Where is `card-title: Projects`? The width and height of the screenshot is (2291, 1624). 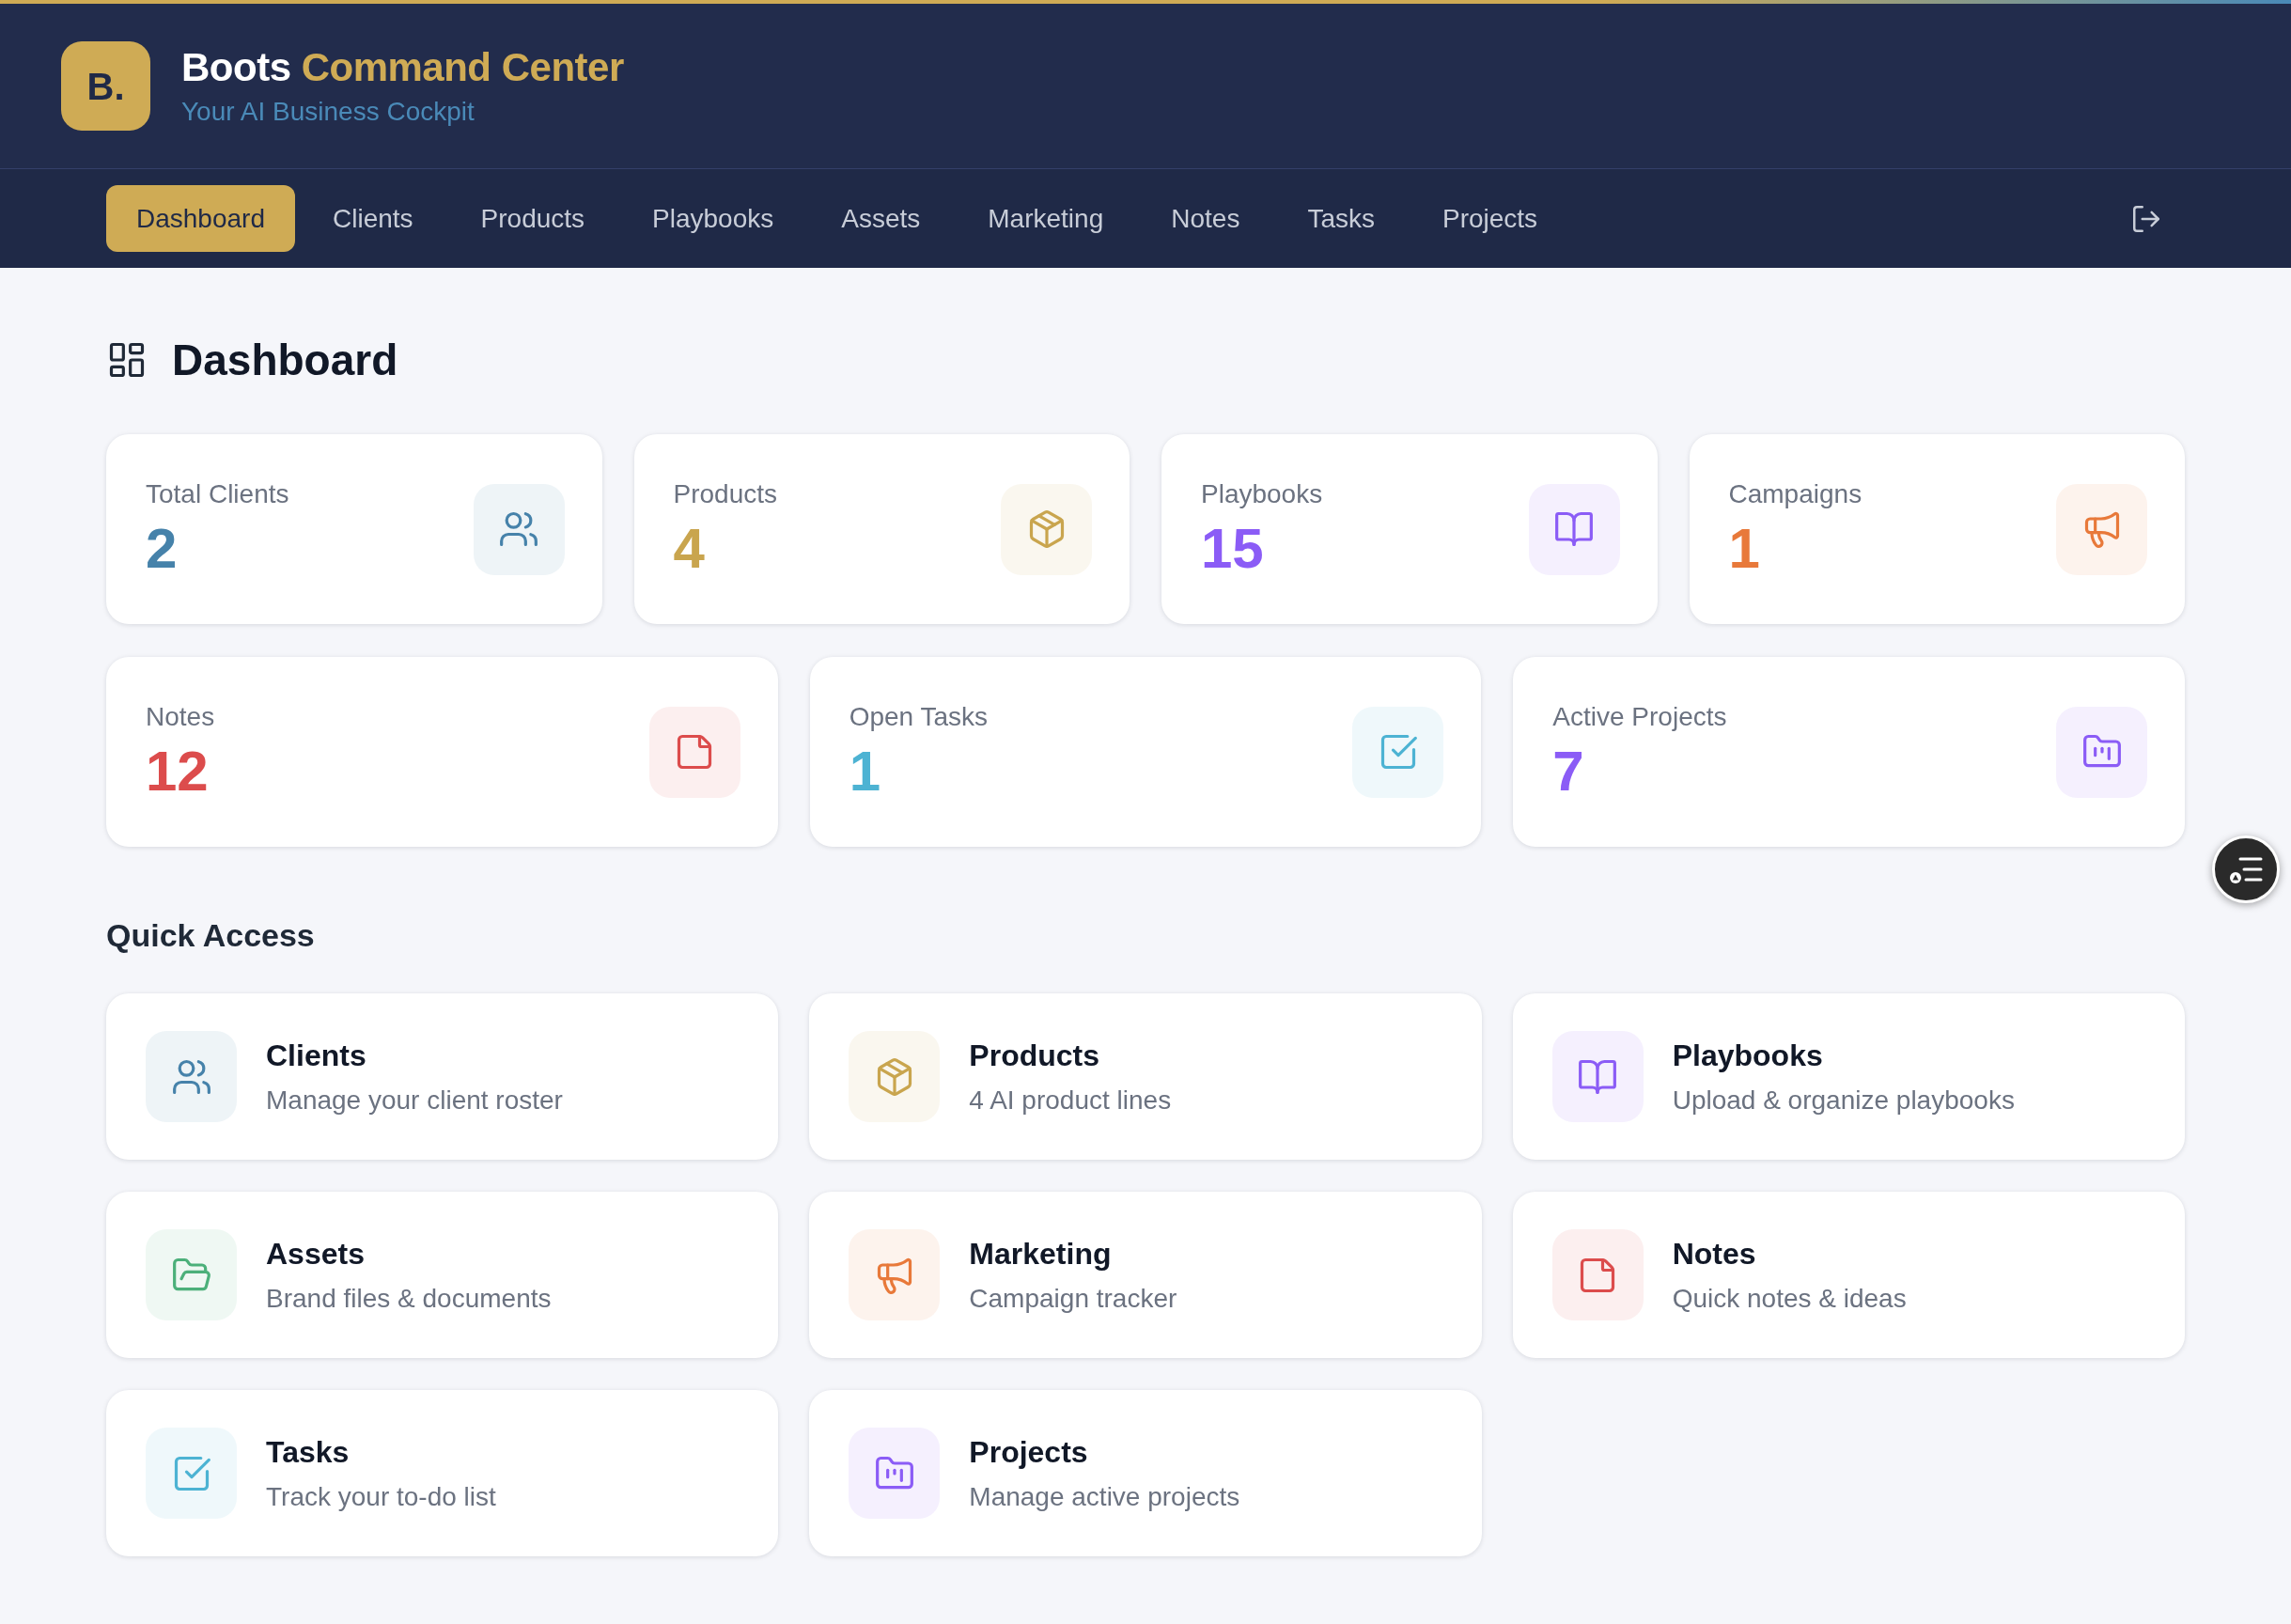
card-title: Projects is located at coordinates (1029, 1452).